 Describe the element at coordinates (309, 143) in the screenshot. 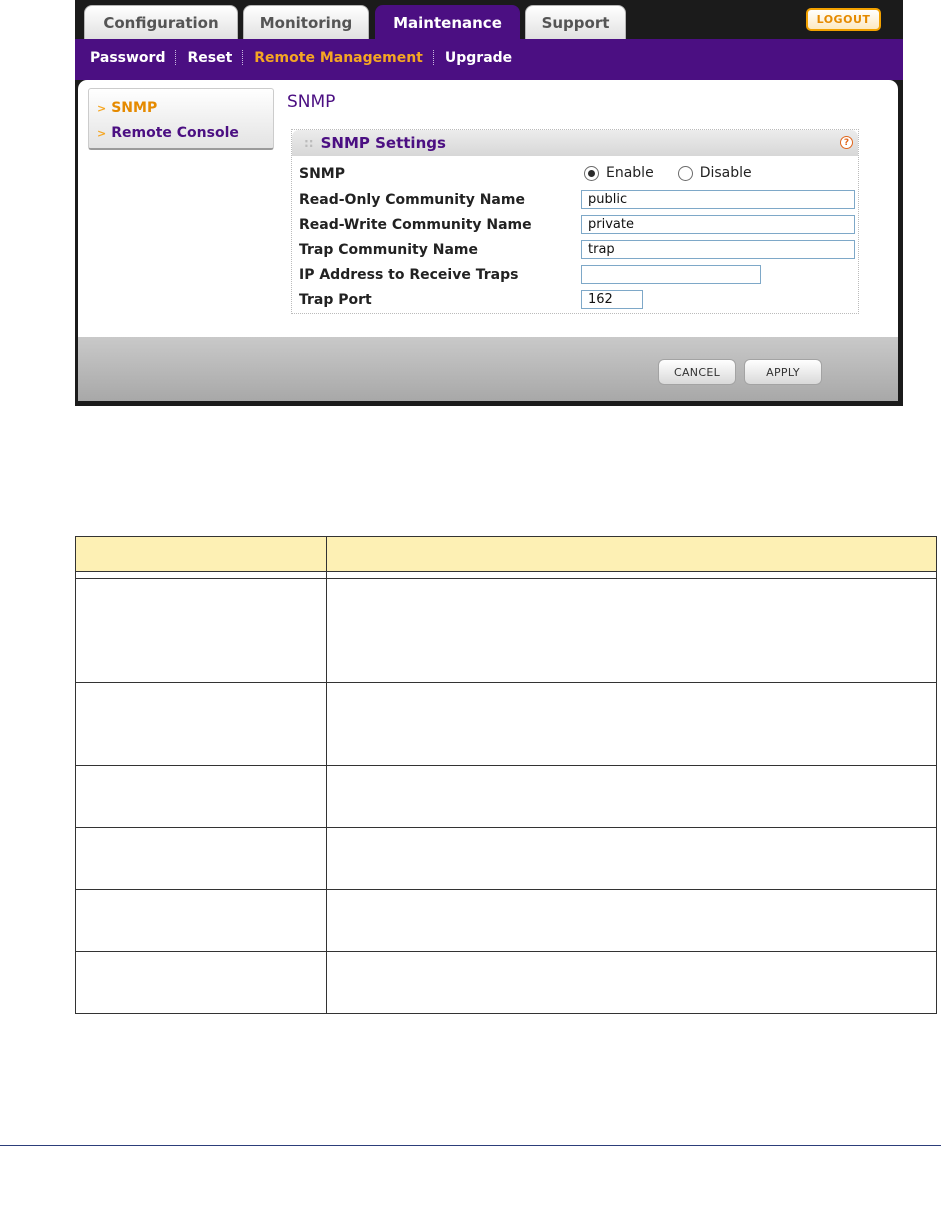

I see `grip-dots-icon: ::` at that location.